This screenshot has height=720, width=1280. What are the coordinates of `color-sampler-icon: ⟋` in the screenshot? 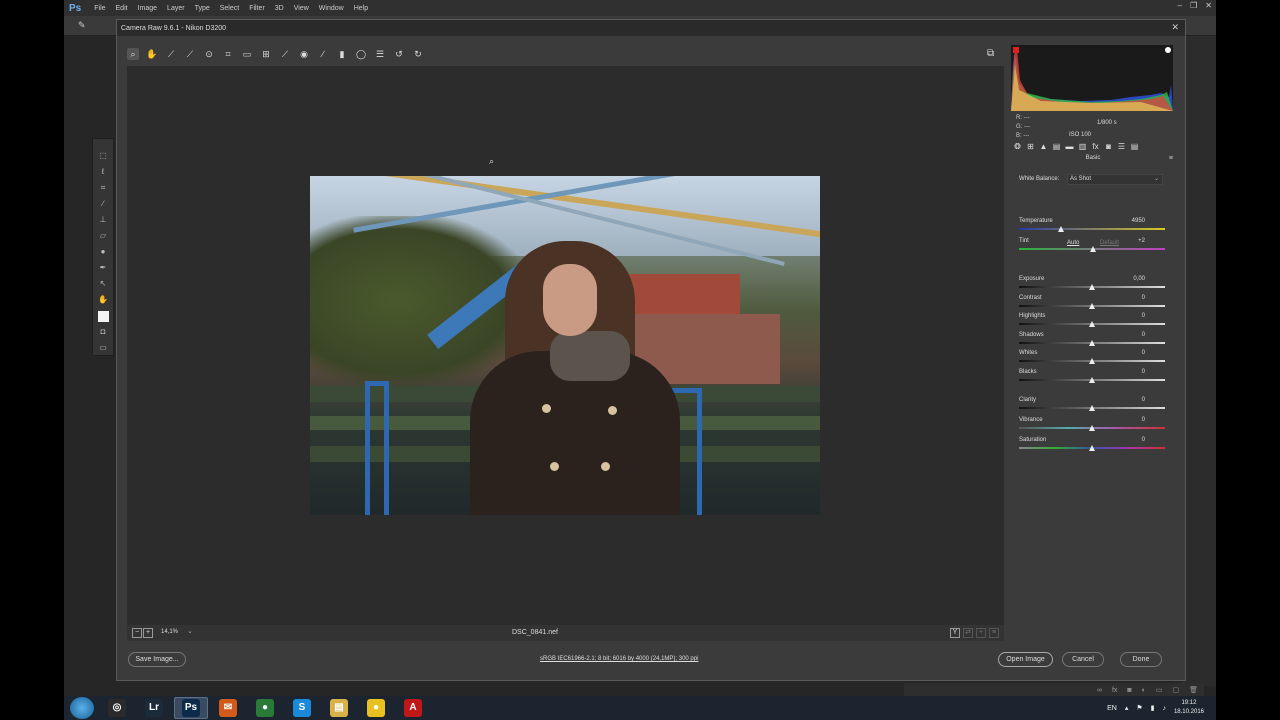 It's located at (190, 54).